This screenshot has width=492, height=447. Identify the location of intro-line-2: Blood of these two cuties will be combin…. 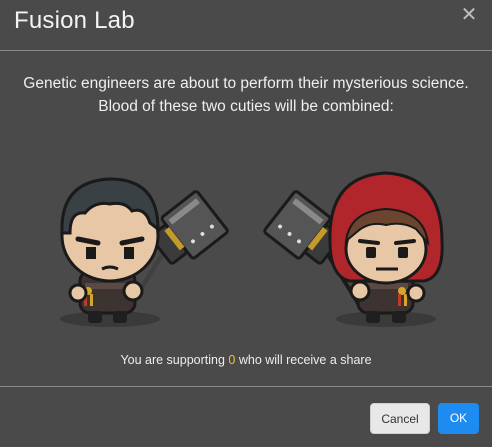
(246, 106).